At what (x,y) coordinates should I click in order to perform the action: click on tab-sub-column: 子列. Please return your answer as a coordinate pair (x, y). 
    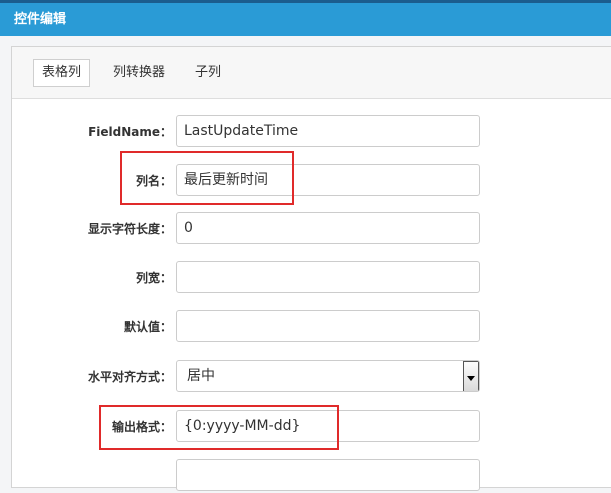
    Looking at the image, I should click on (208, 73).